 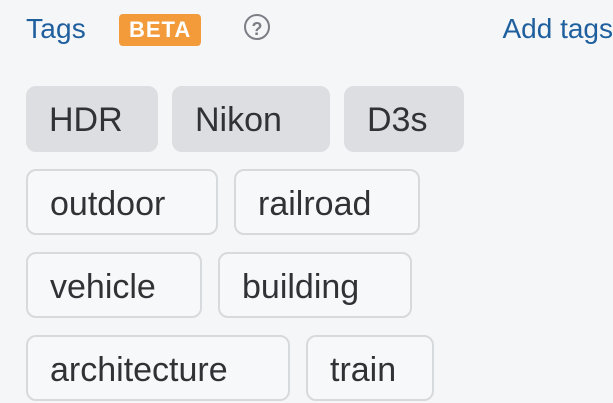 I want to click on tags-row-4: architecture train, so click(x=286, y=368).